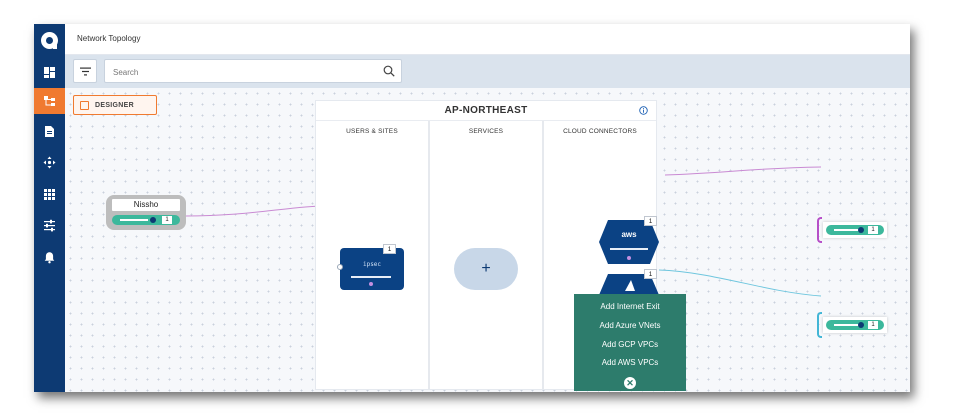  Describe the element at coordinates (629, 240) in the screenshot. I see `aws-connector-node: aws 1` at that location.